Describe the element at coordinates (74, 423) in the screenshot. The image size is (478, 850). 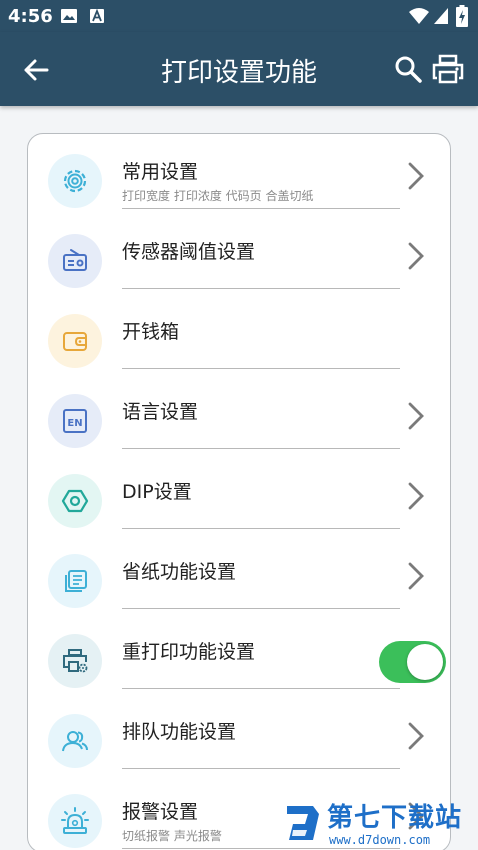
I see `svg-text: EN` at that location.